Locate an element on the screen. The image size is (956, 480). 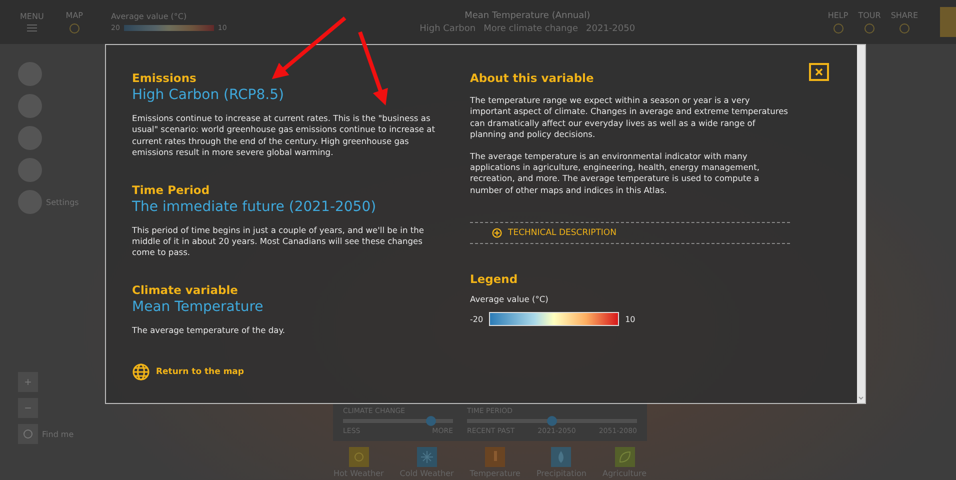
plus-circle-icon is located at coordinates (497, 233).